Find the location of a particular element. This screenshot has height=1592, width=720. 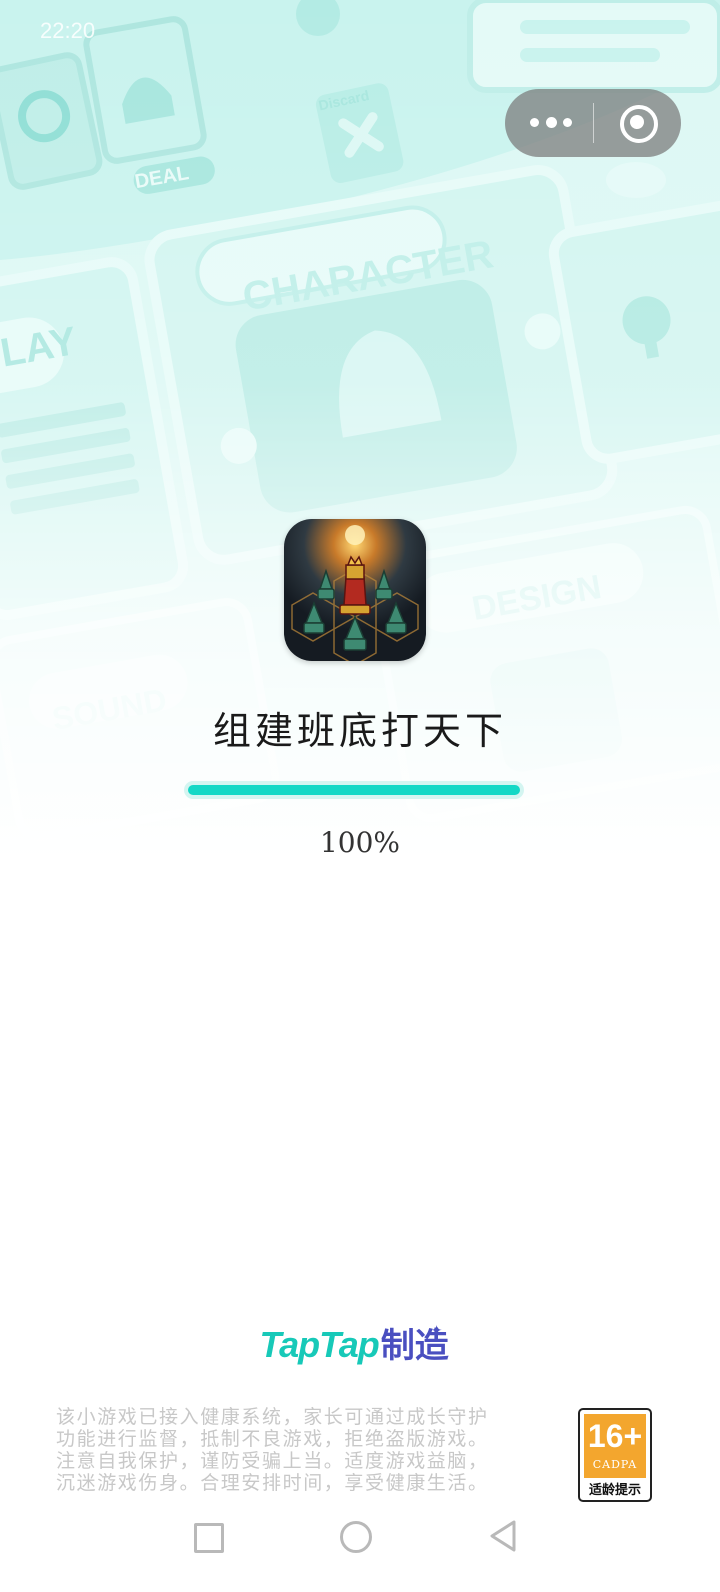

notice-line: 该小游戏已接入健康系统，家长可通过成长守护 is located at coordinates (272, 1417).